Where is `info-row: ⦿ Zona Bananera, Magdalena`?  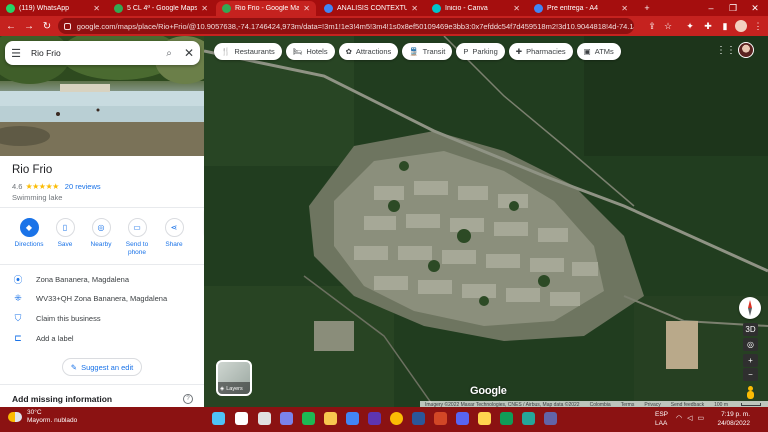 info-row: ⦿ Zona Bananera, Magdalena is located at coordinates (70, 279).